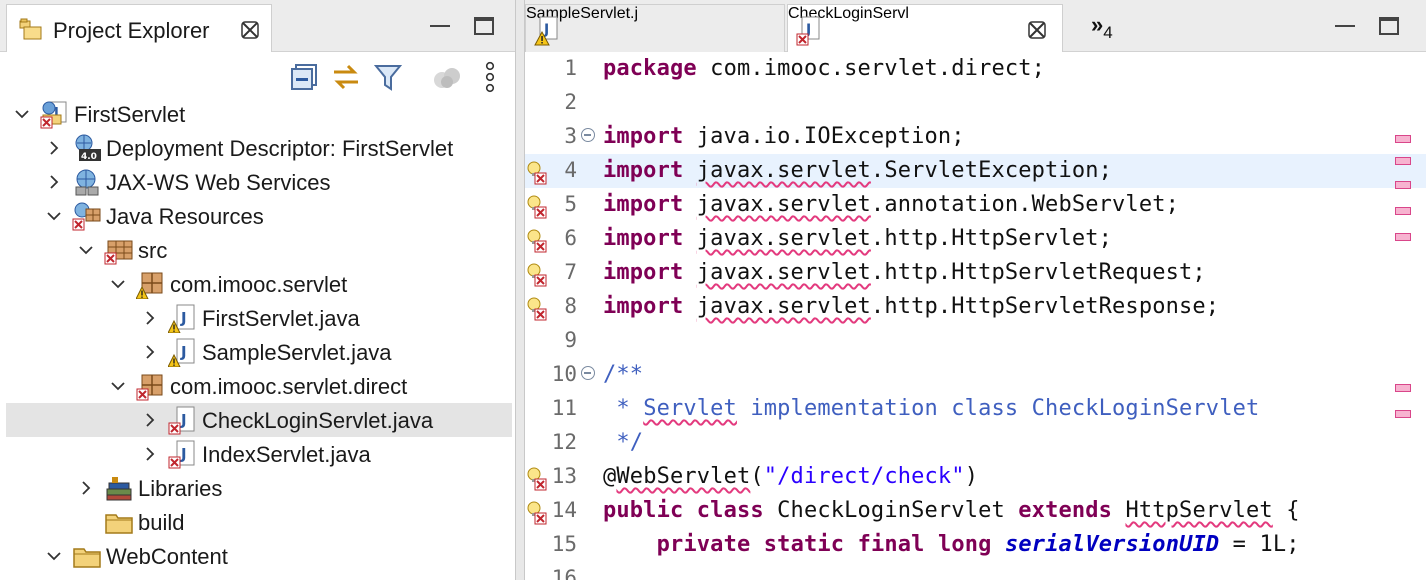  I want to click on editor-tab-checkloginservlet: J CheckLoginServl, so click(925, 28).